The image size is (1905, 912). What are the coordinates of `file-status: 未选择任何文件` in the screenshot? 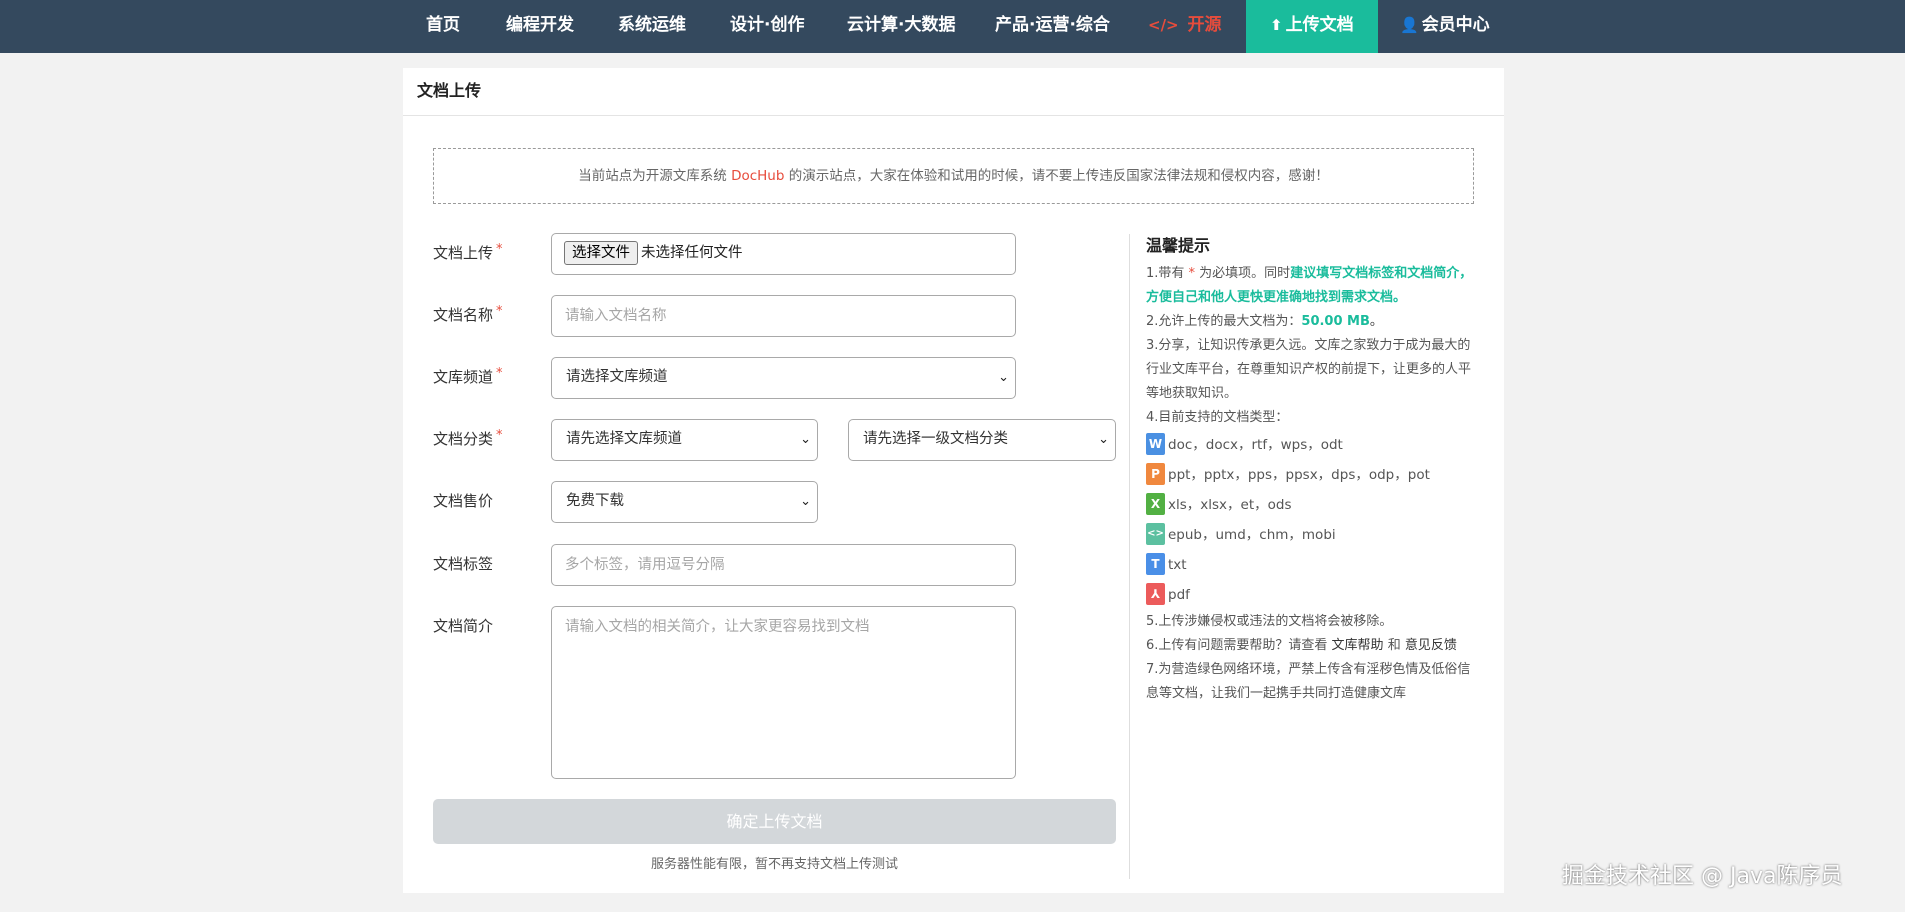 It's located at (692, 253).